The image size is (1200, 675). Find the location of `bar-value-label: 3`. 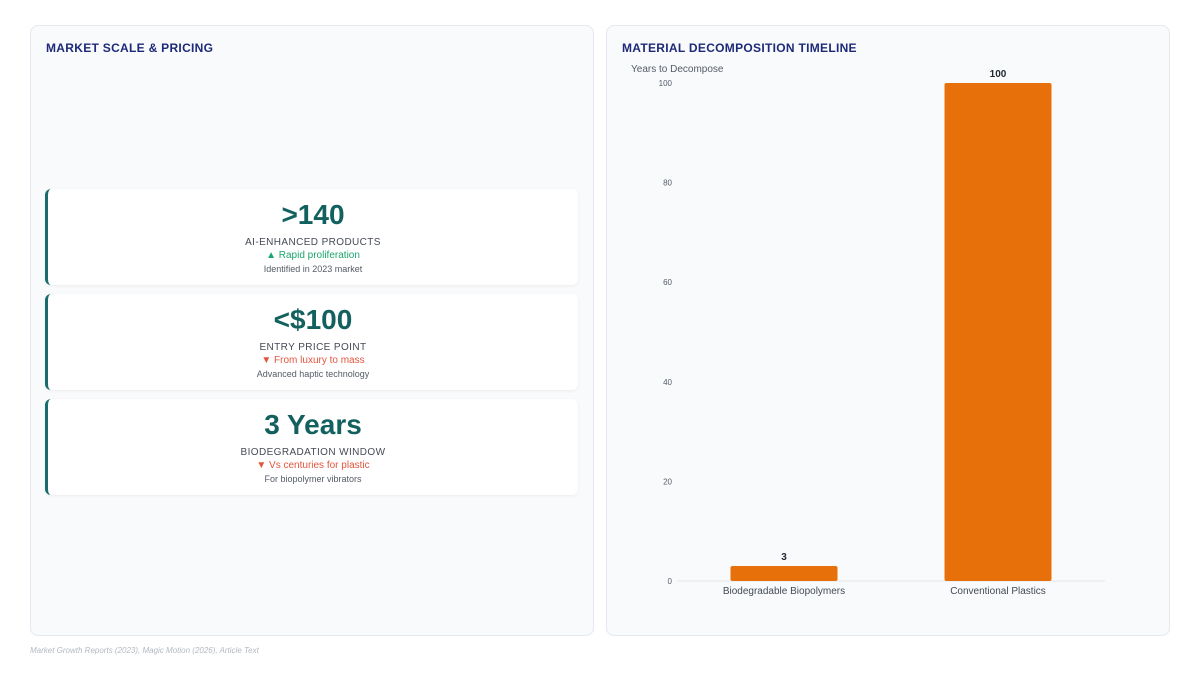

bar-value-label: 3 is located at coordinates (784, 557).